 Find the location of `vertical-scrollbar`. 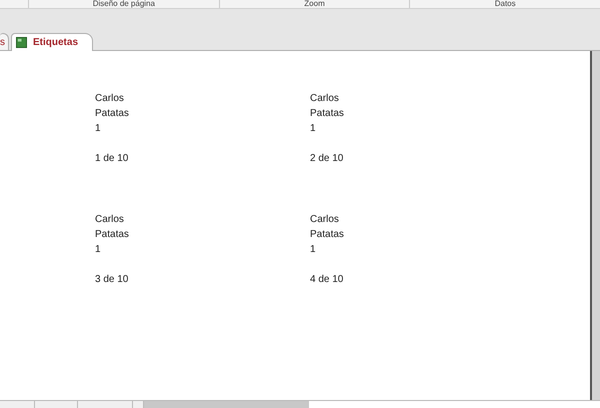

vertical-scrollbar is located at coordinates (595, 225).